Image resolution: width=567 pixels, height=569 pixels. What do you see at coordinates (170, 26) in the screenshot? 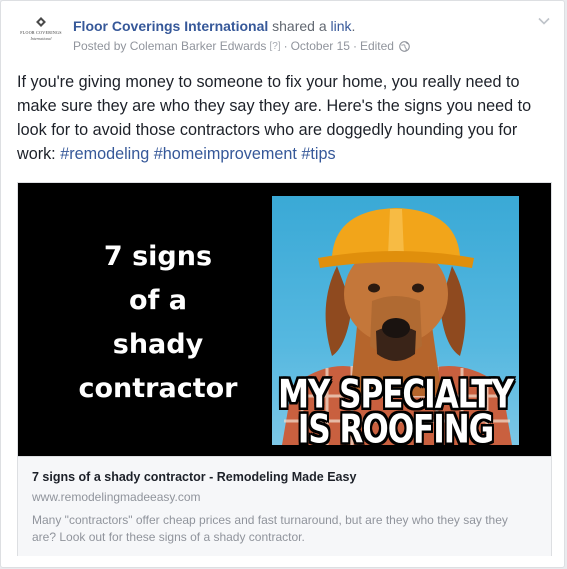
I see `page-name-link: Floor Coverings International` at bounding box center [170, 26].